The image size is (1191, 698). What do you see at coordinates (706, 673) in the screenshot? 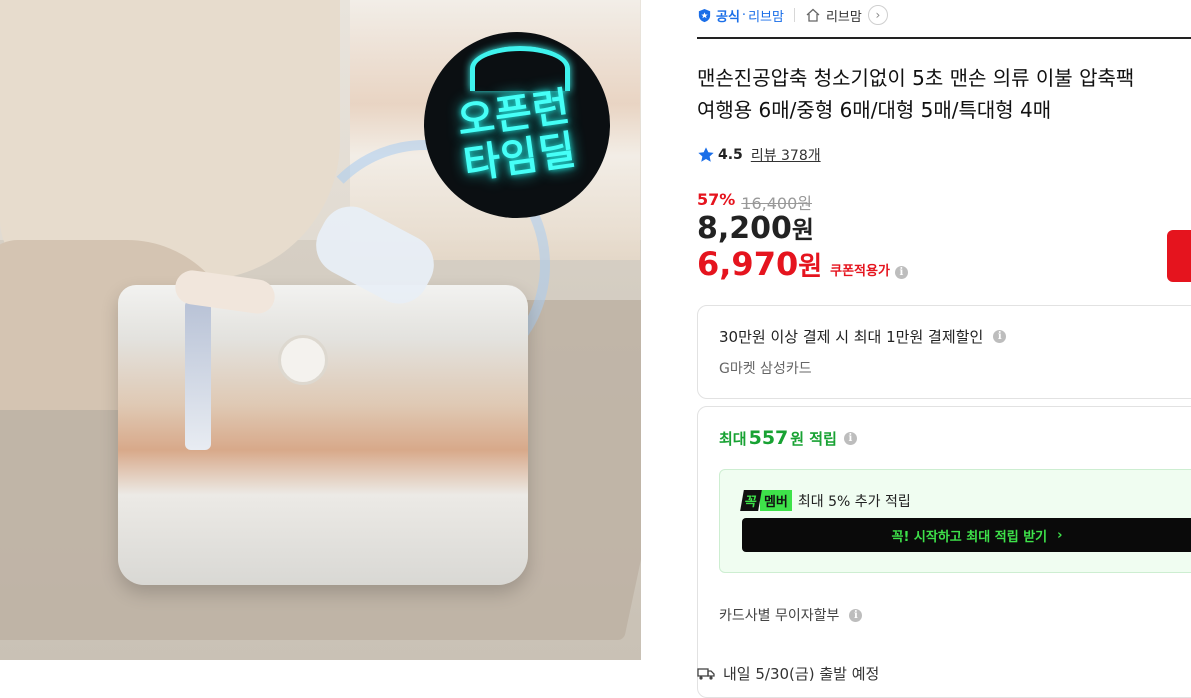
I see `truck-icon` at bounding box center [706, 673].